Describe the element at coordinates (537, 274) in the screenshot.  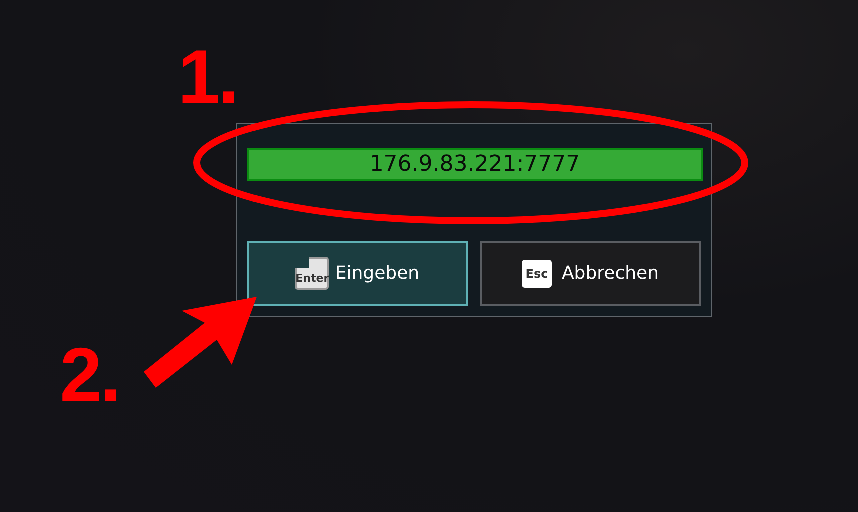
I see `key-icon: Esc` at that location.